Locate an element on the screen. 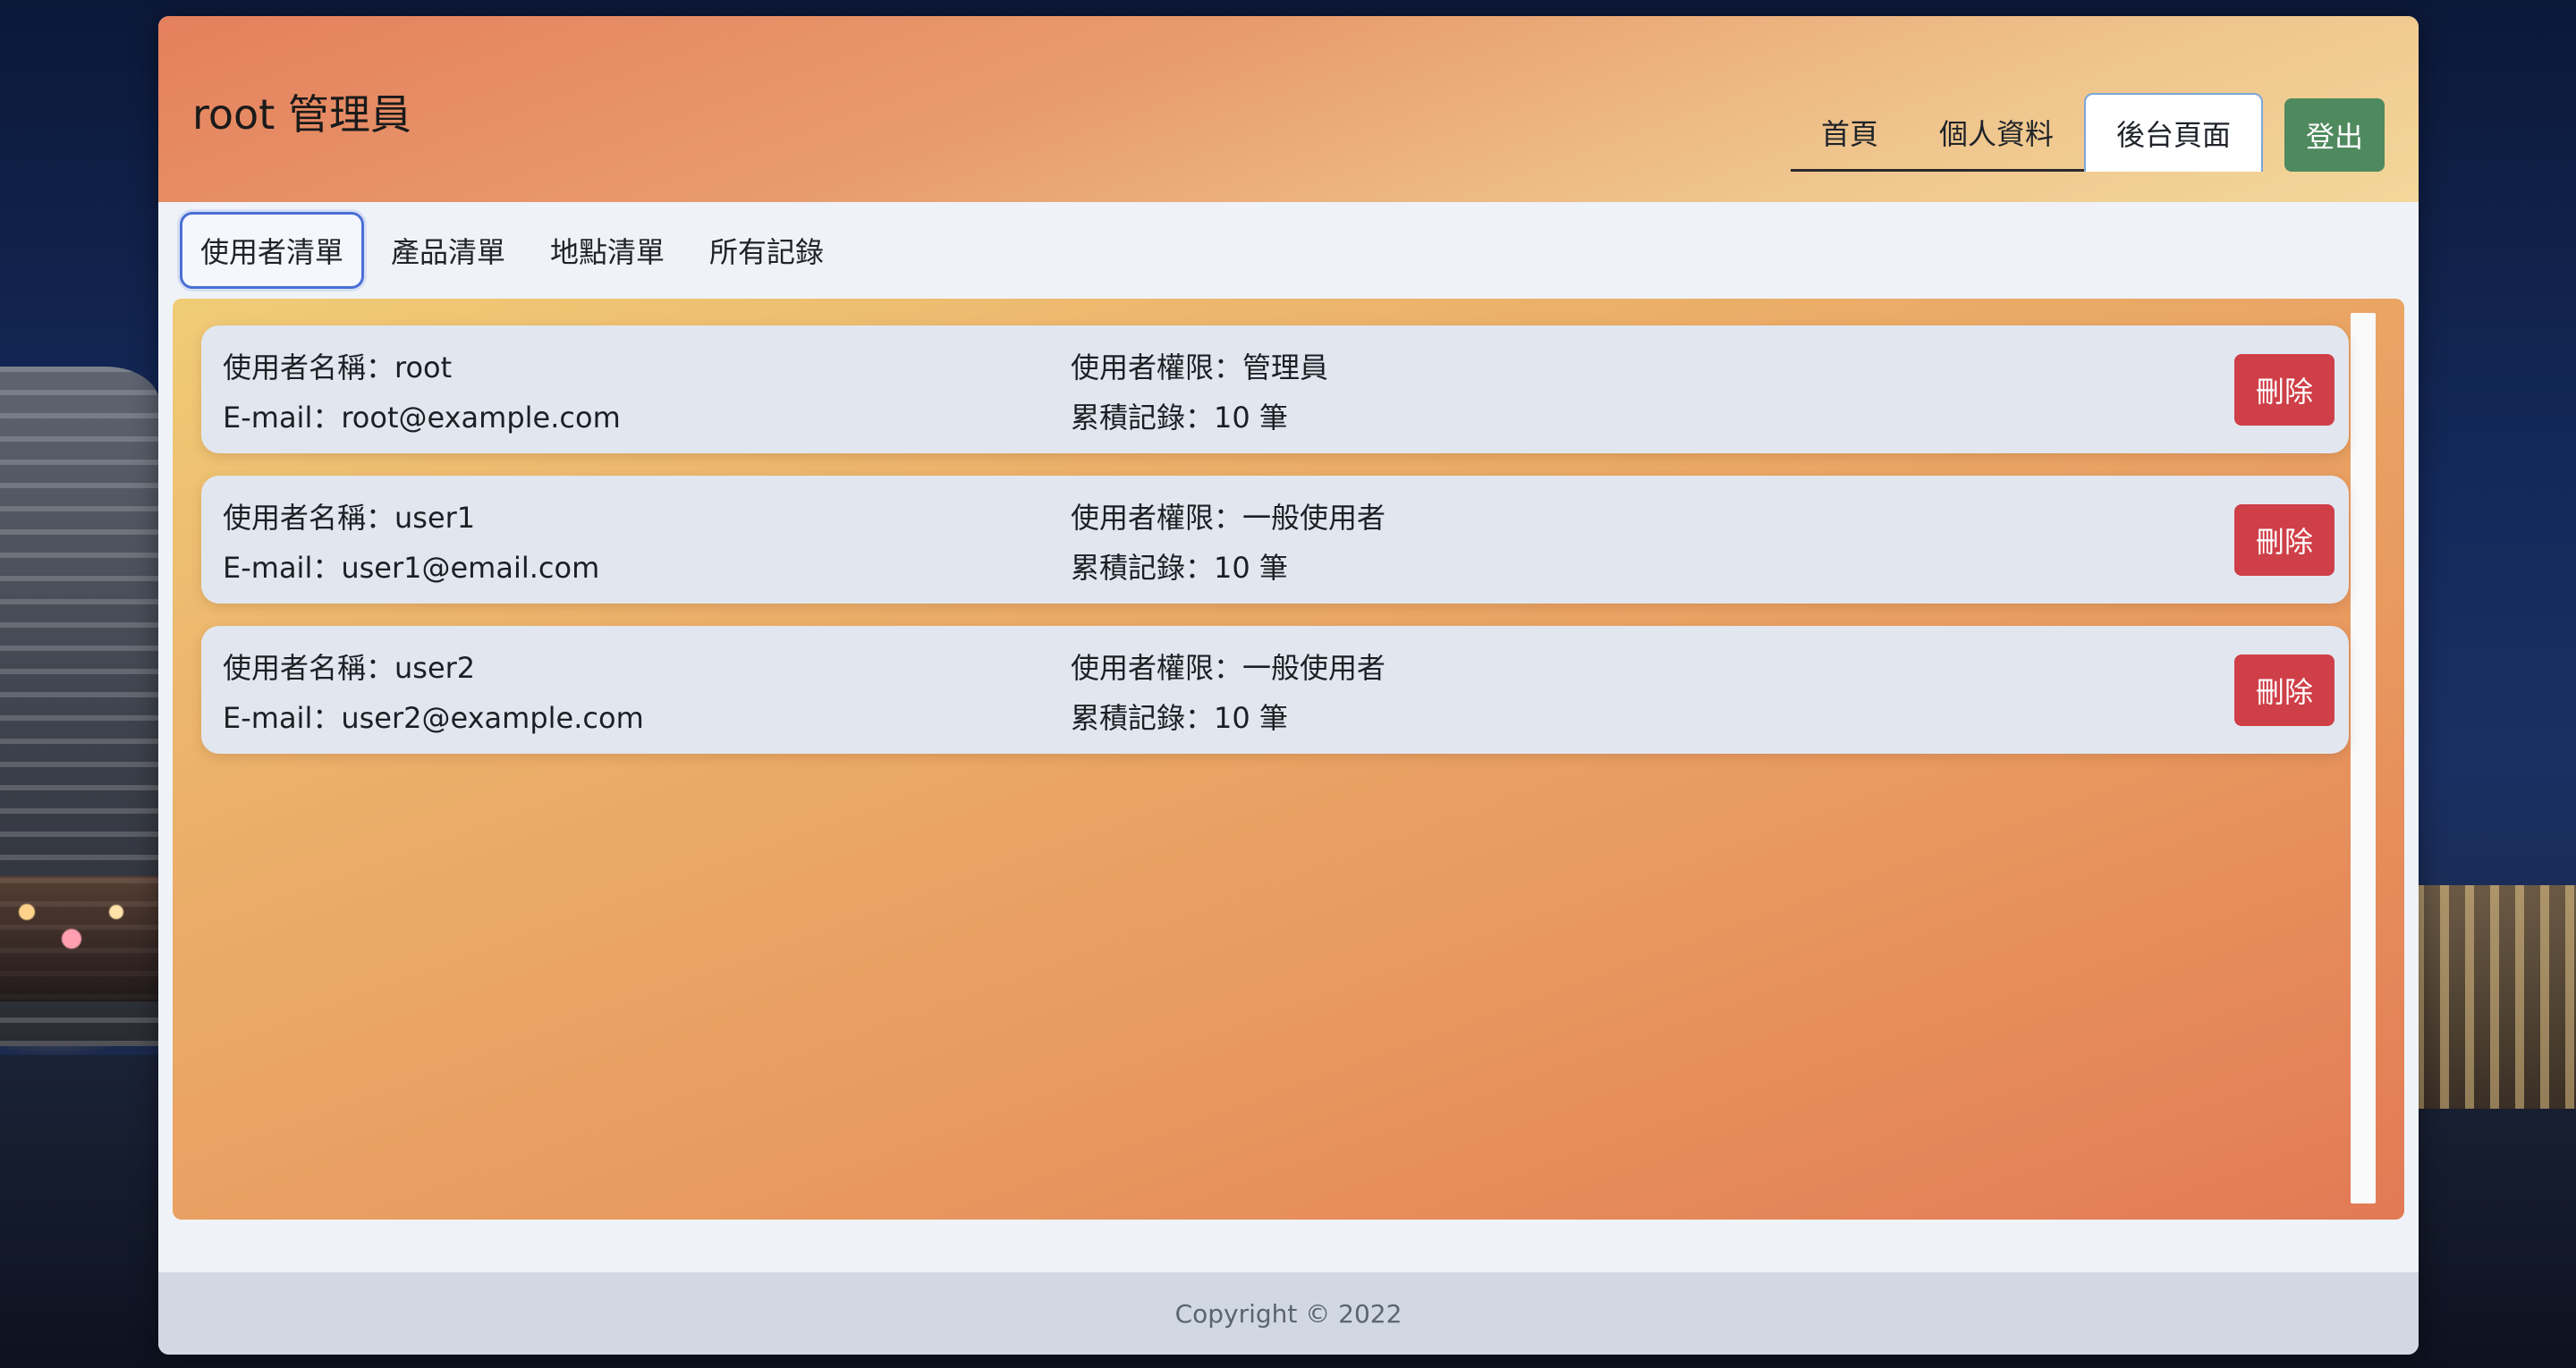 The image size is (2576, 1368). nav-admin: 後台頁面 is located at coordinates (2173, 133).